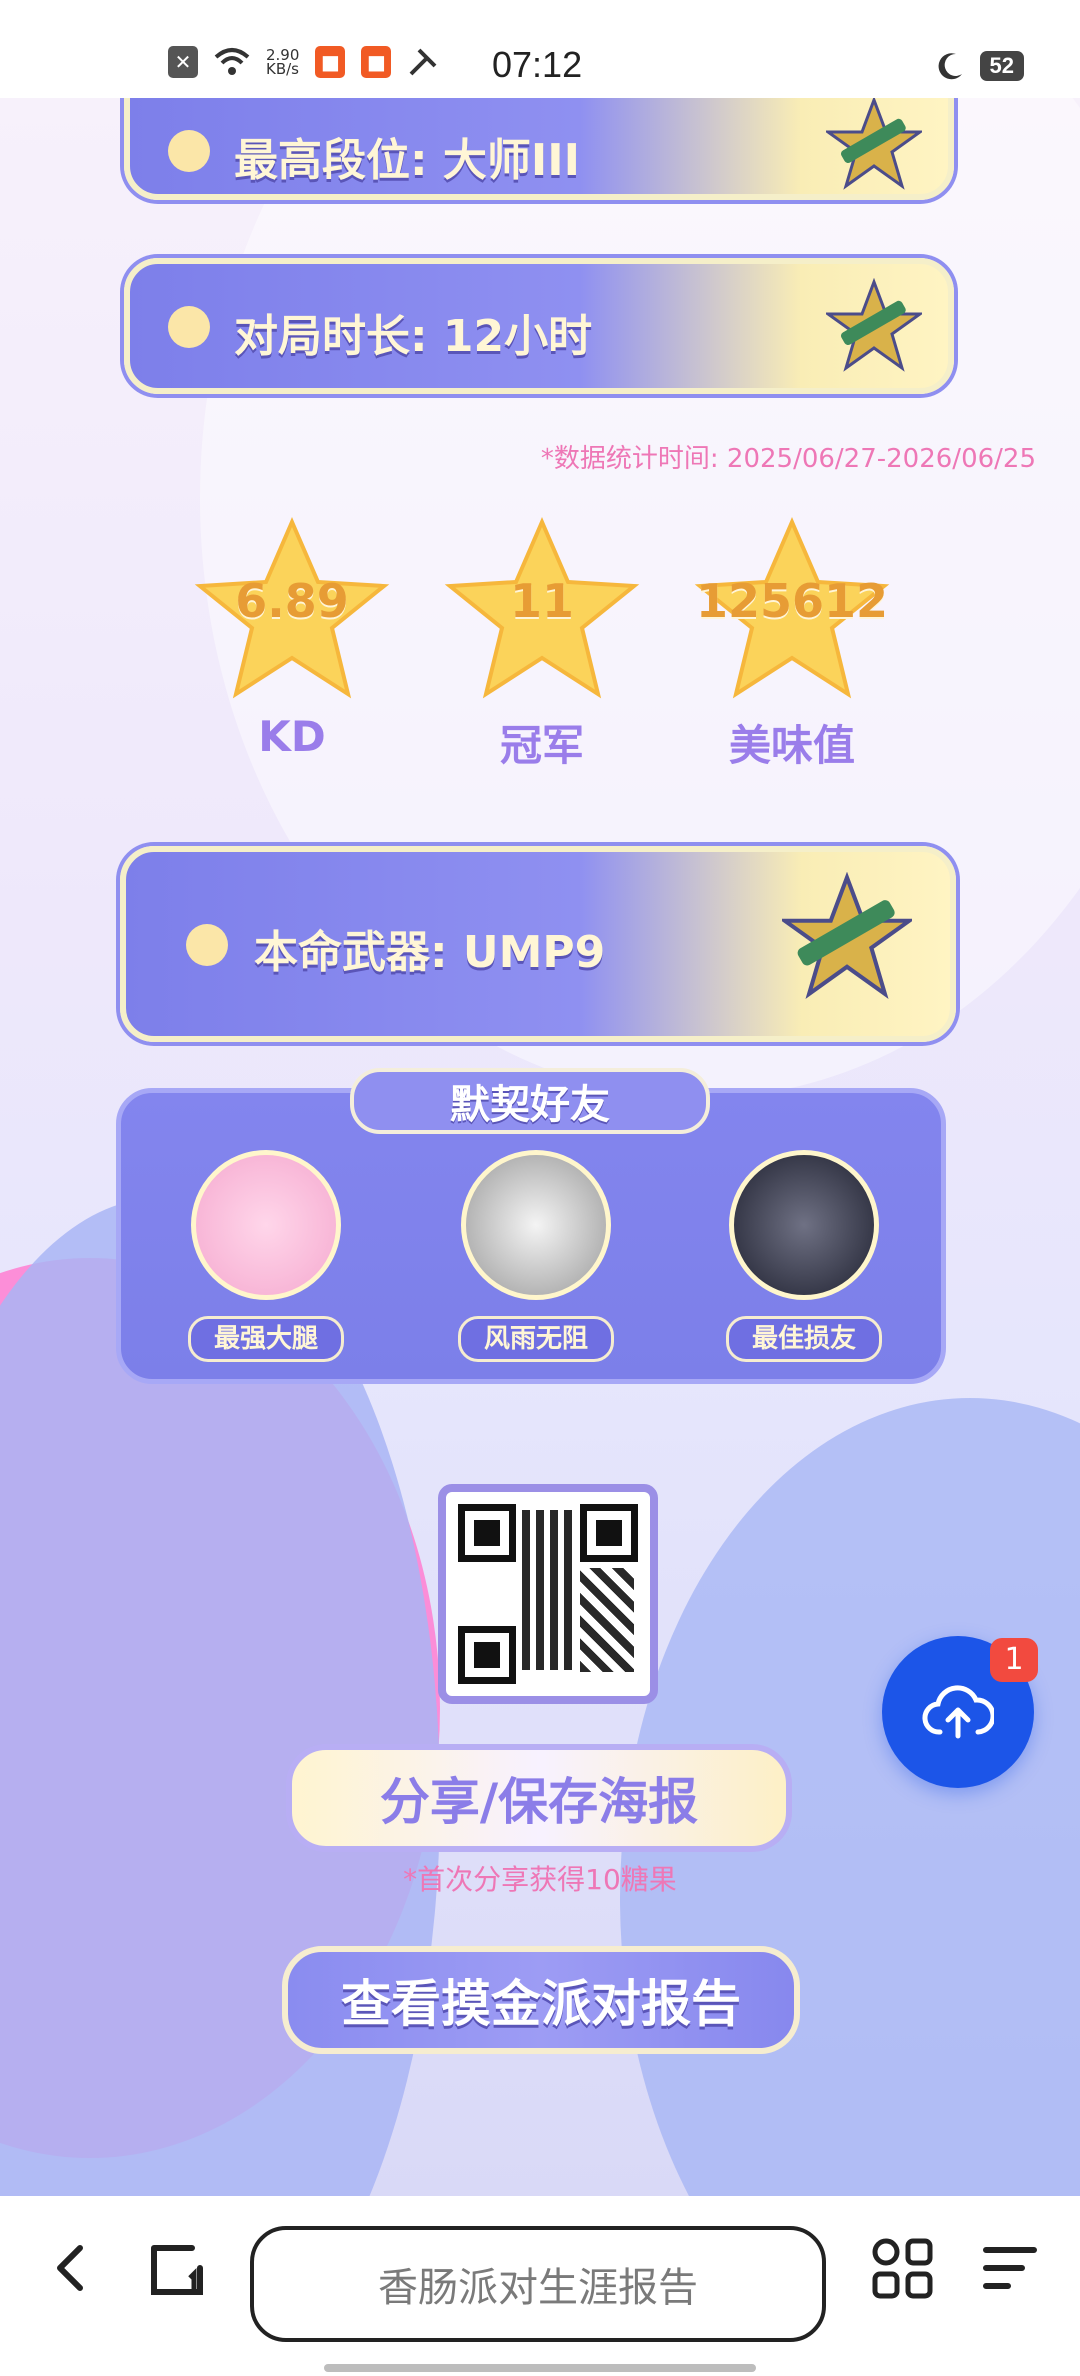 This screenshot has width=1080, height=2376. What do you see at coordinates (541, 745) in the screenshot?
I see `stat-label: 冠军` at bounding box center [541, 745].